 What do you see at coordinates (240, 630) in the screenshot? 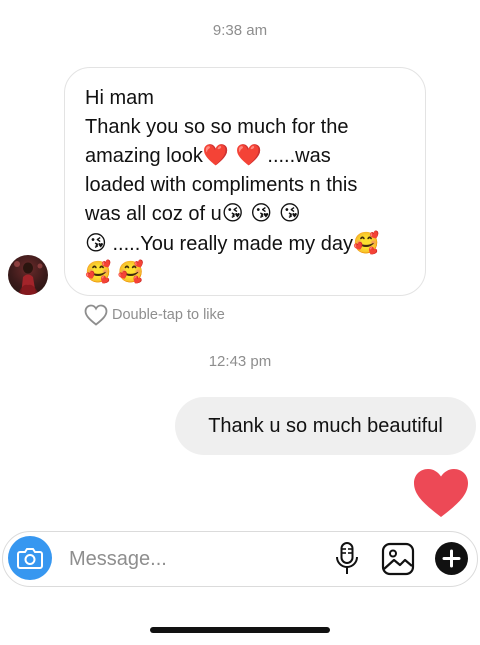
I see `home-indicator` at bounding box center [240, 630].